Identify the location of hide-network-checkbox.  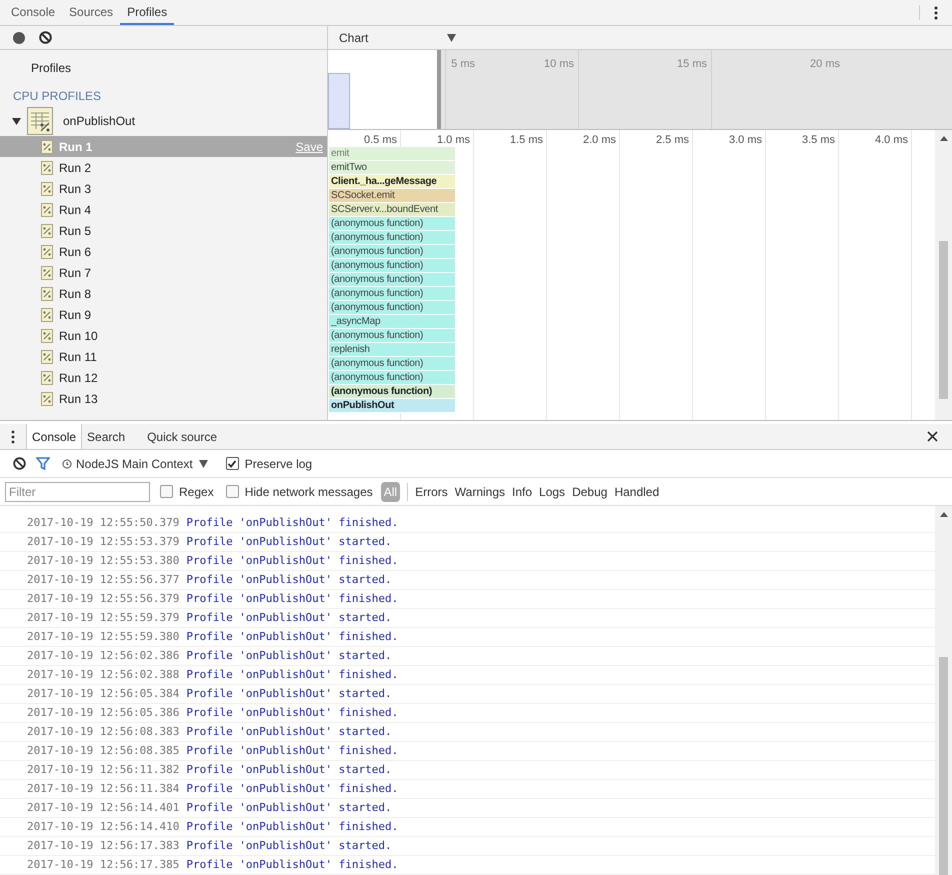
(232, 491).